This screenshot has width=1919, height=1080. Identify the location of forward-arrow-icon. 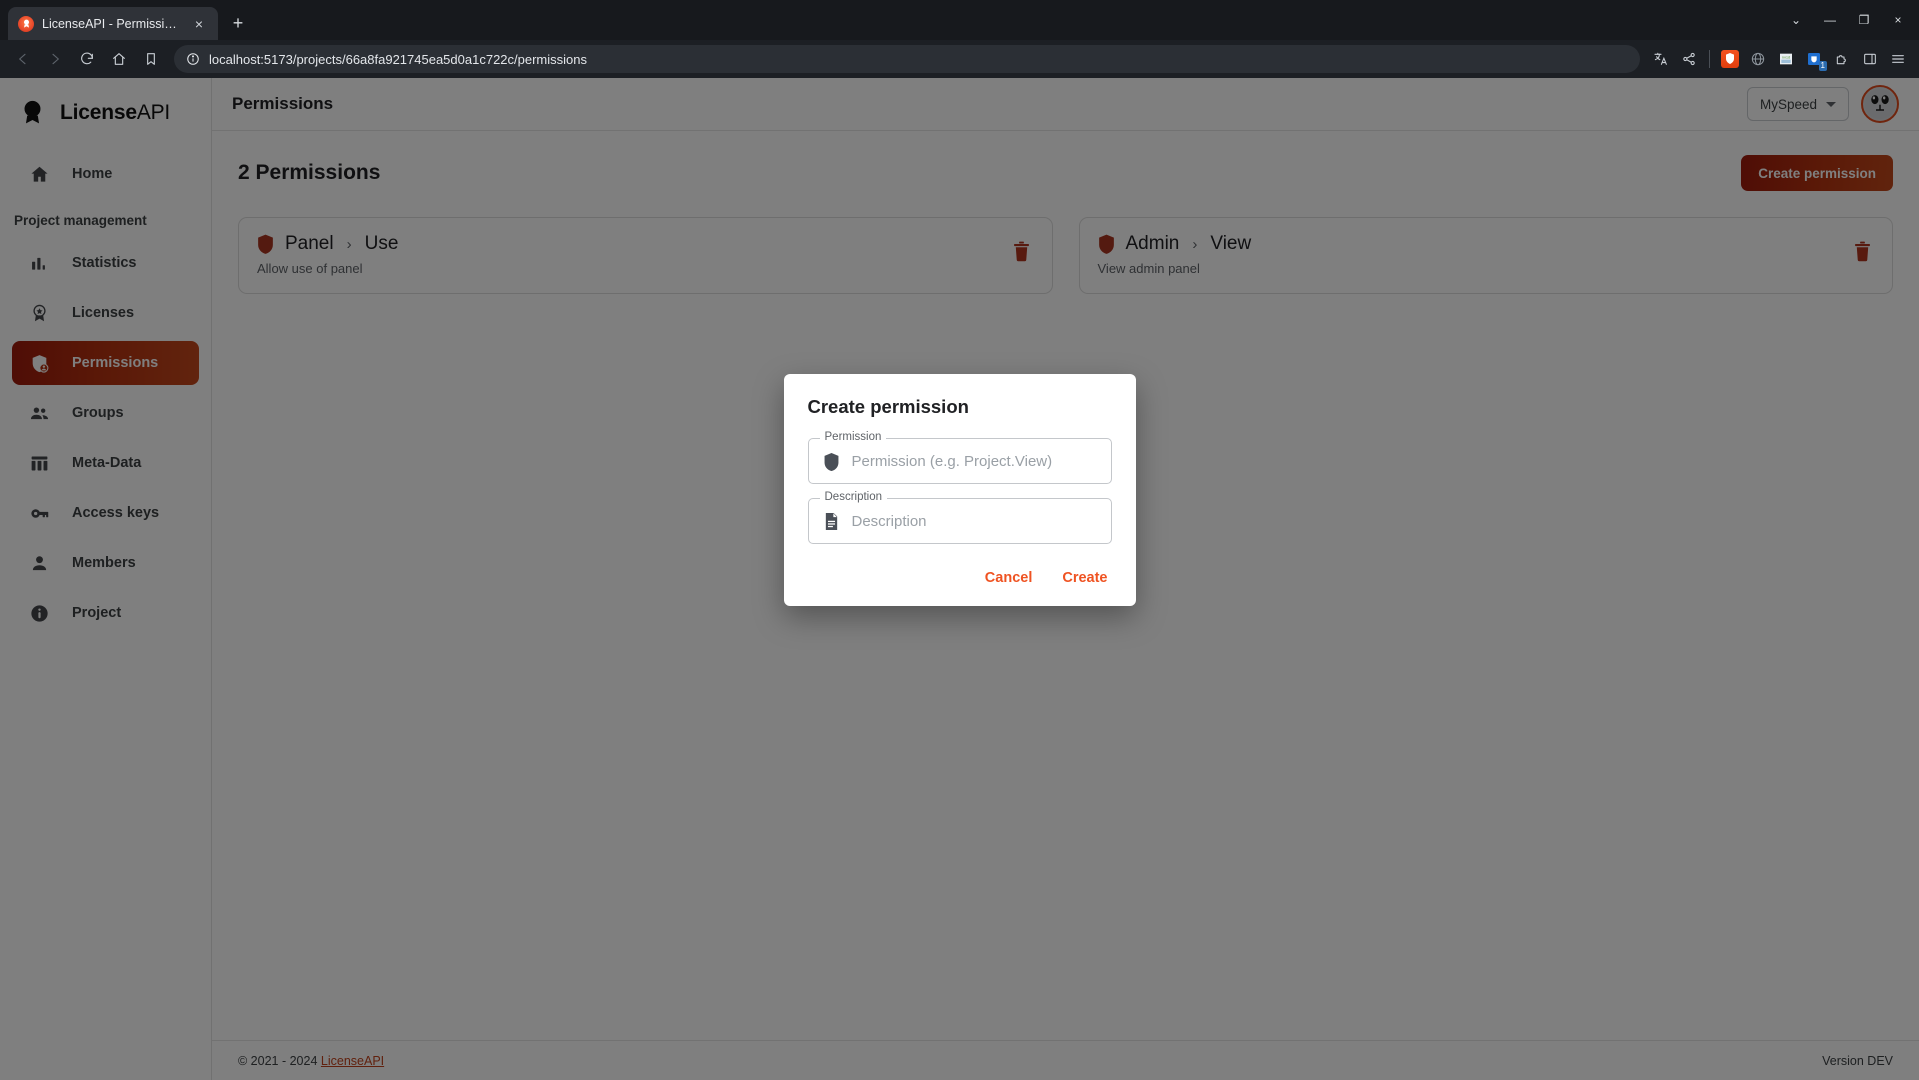
(55, 59).